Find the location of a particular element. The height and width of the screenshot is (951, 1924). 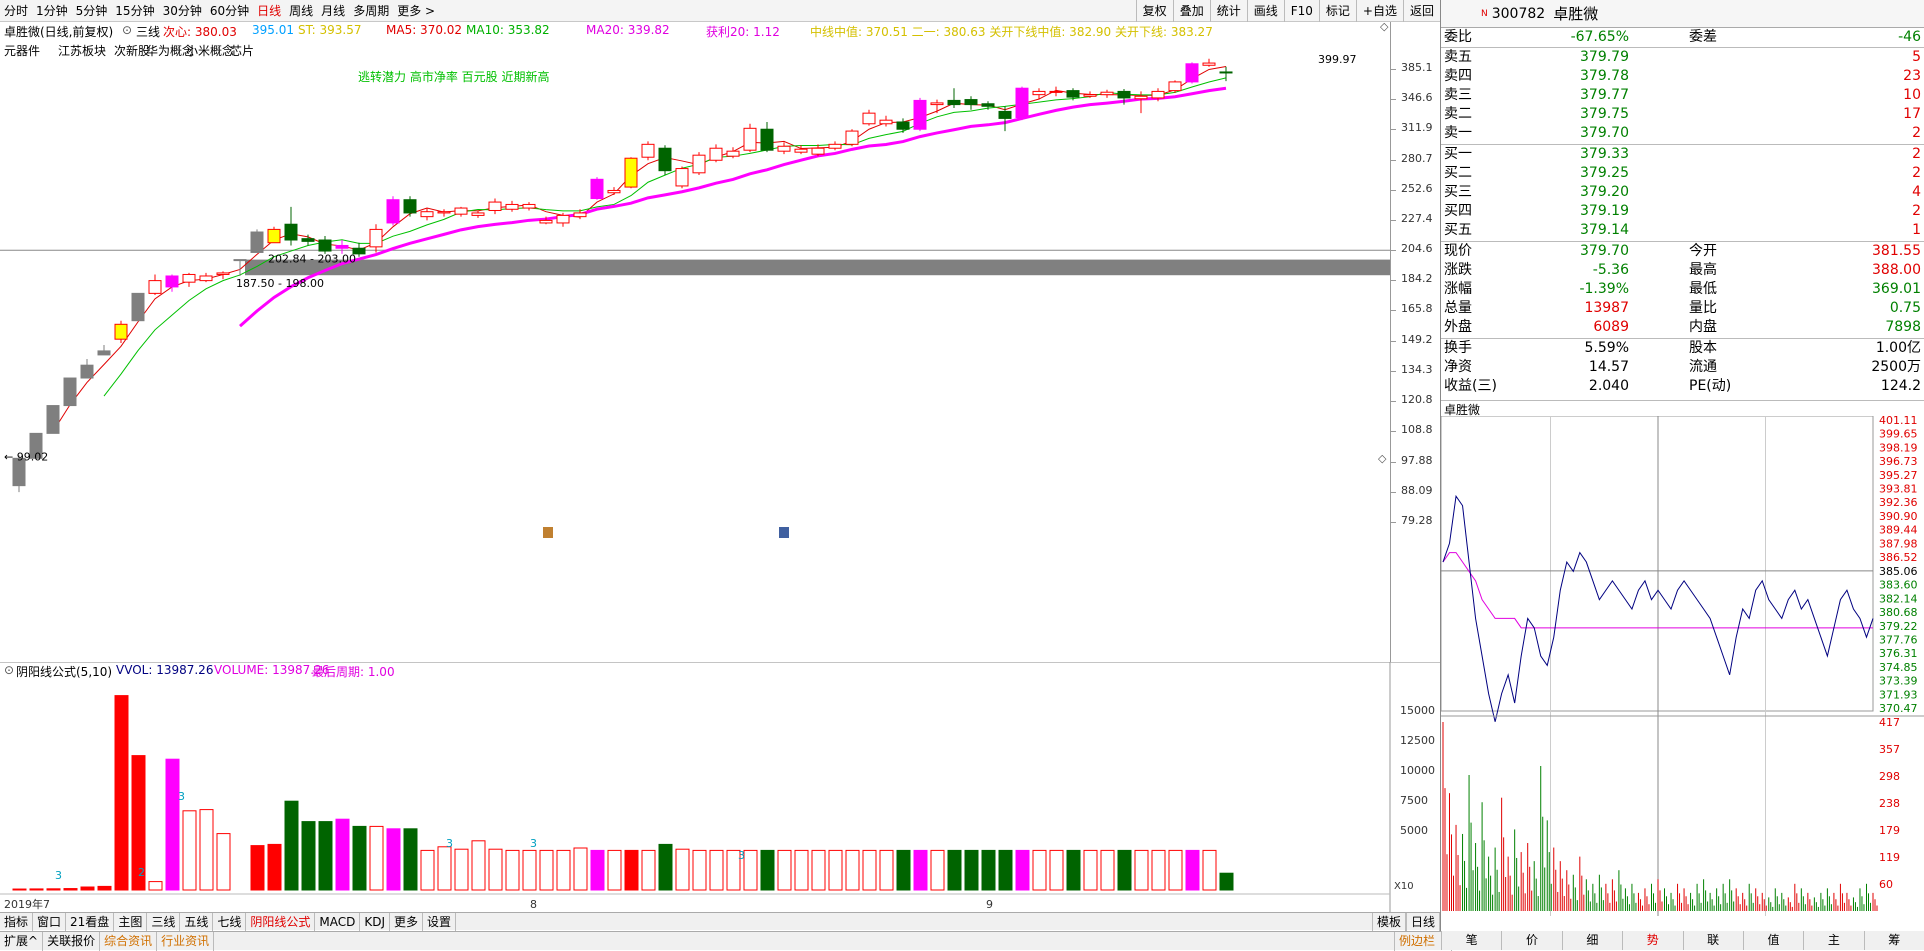

bottom-right-button-1: 日线 is located at coordinates (1422, 922).